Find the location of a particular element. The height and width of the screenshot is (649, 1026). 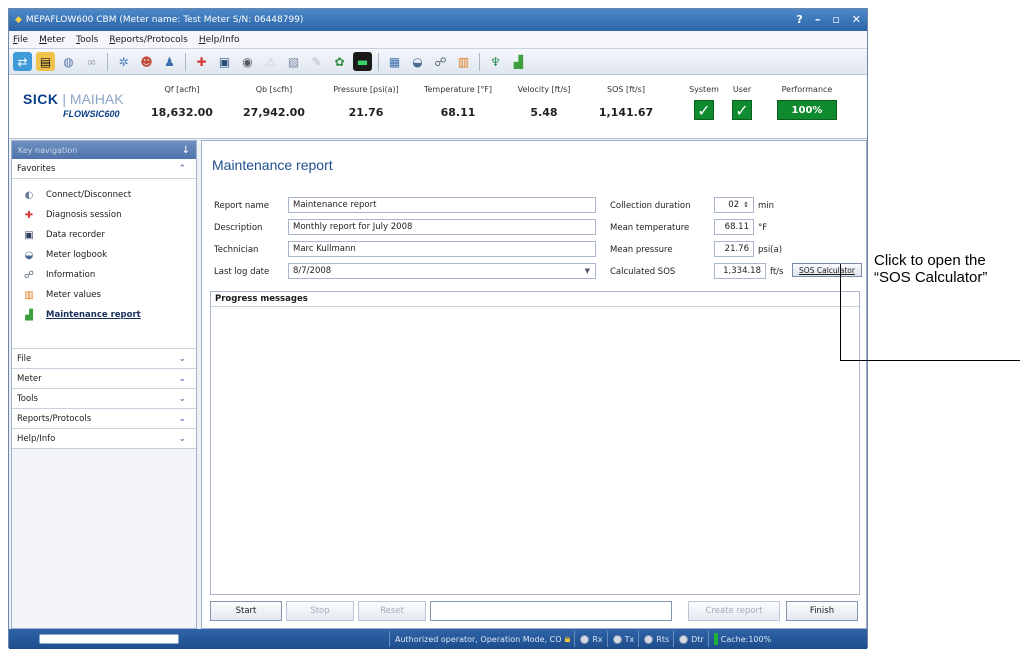

sidebar-item-meter-values: ▥ Meter values is located at coordinates (104, 295).